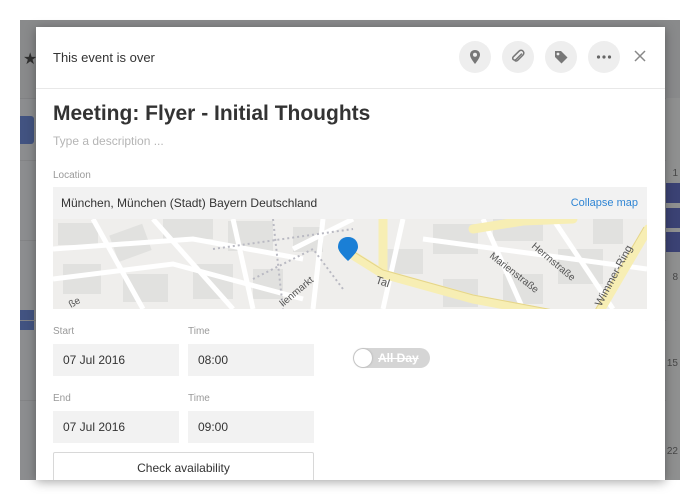 Image resolution: width=700 pixels, height=500 pixels. I want to click on event-title: Meeting: Flyer - Initial Thoughts, so click(211, 114).